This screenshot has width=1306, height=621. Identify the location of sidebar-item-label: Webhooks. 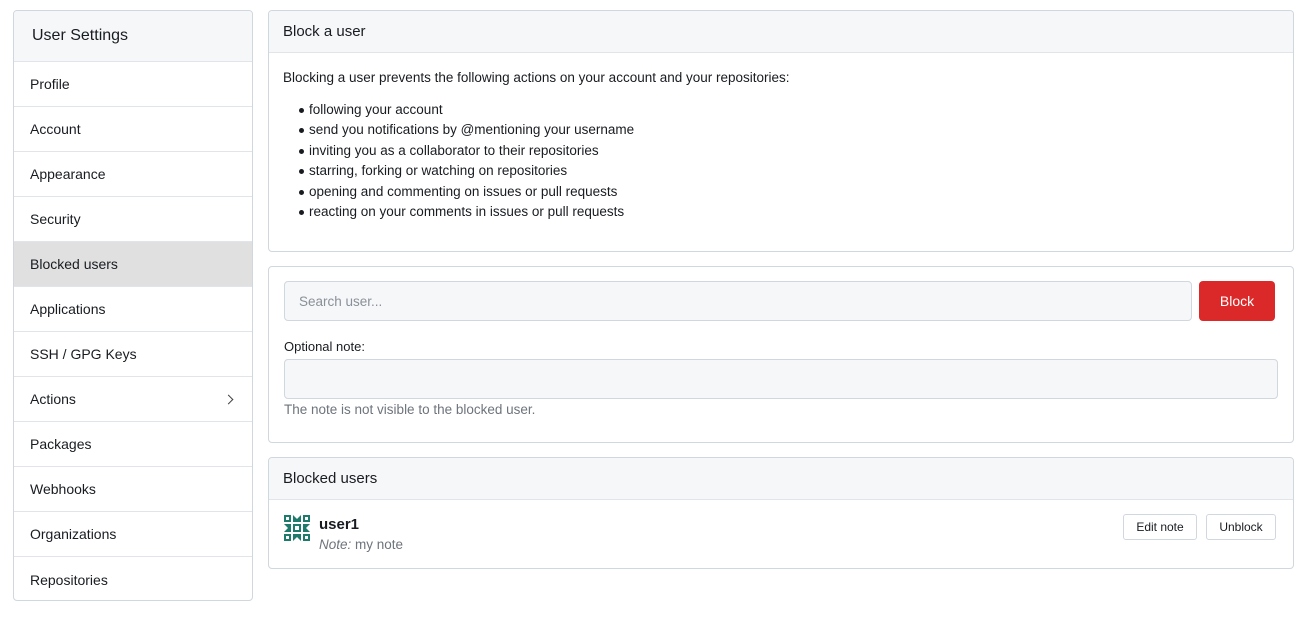
(63, 489).